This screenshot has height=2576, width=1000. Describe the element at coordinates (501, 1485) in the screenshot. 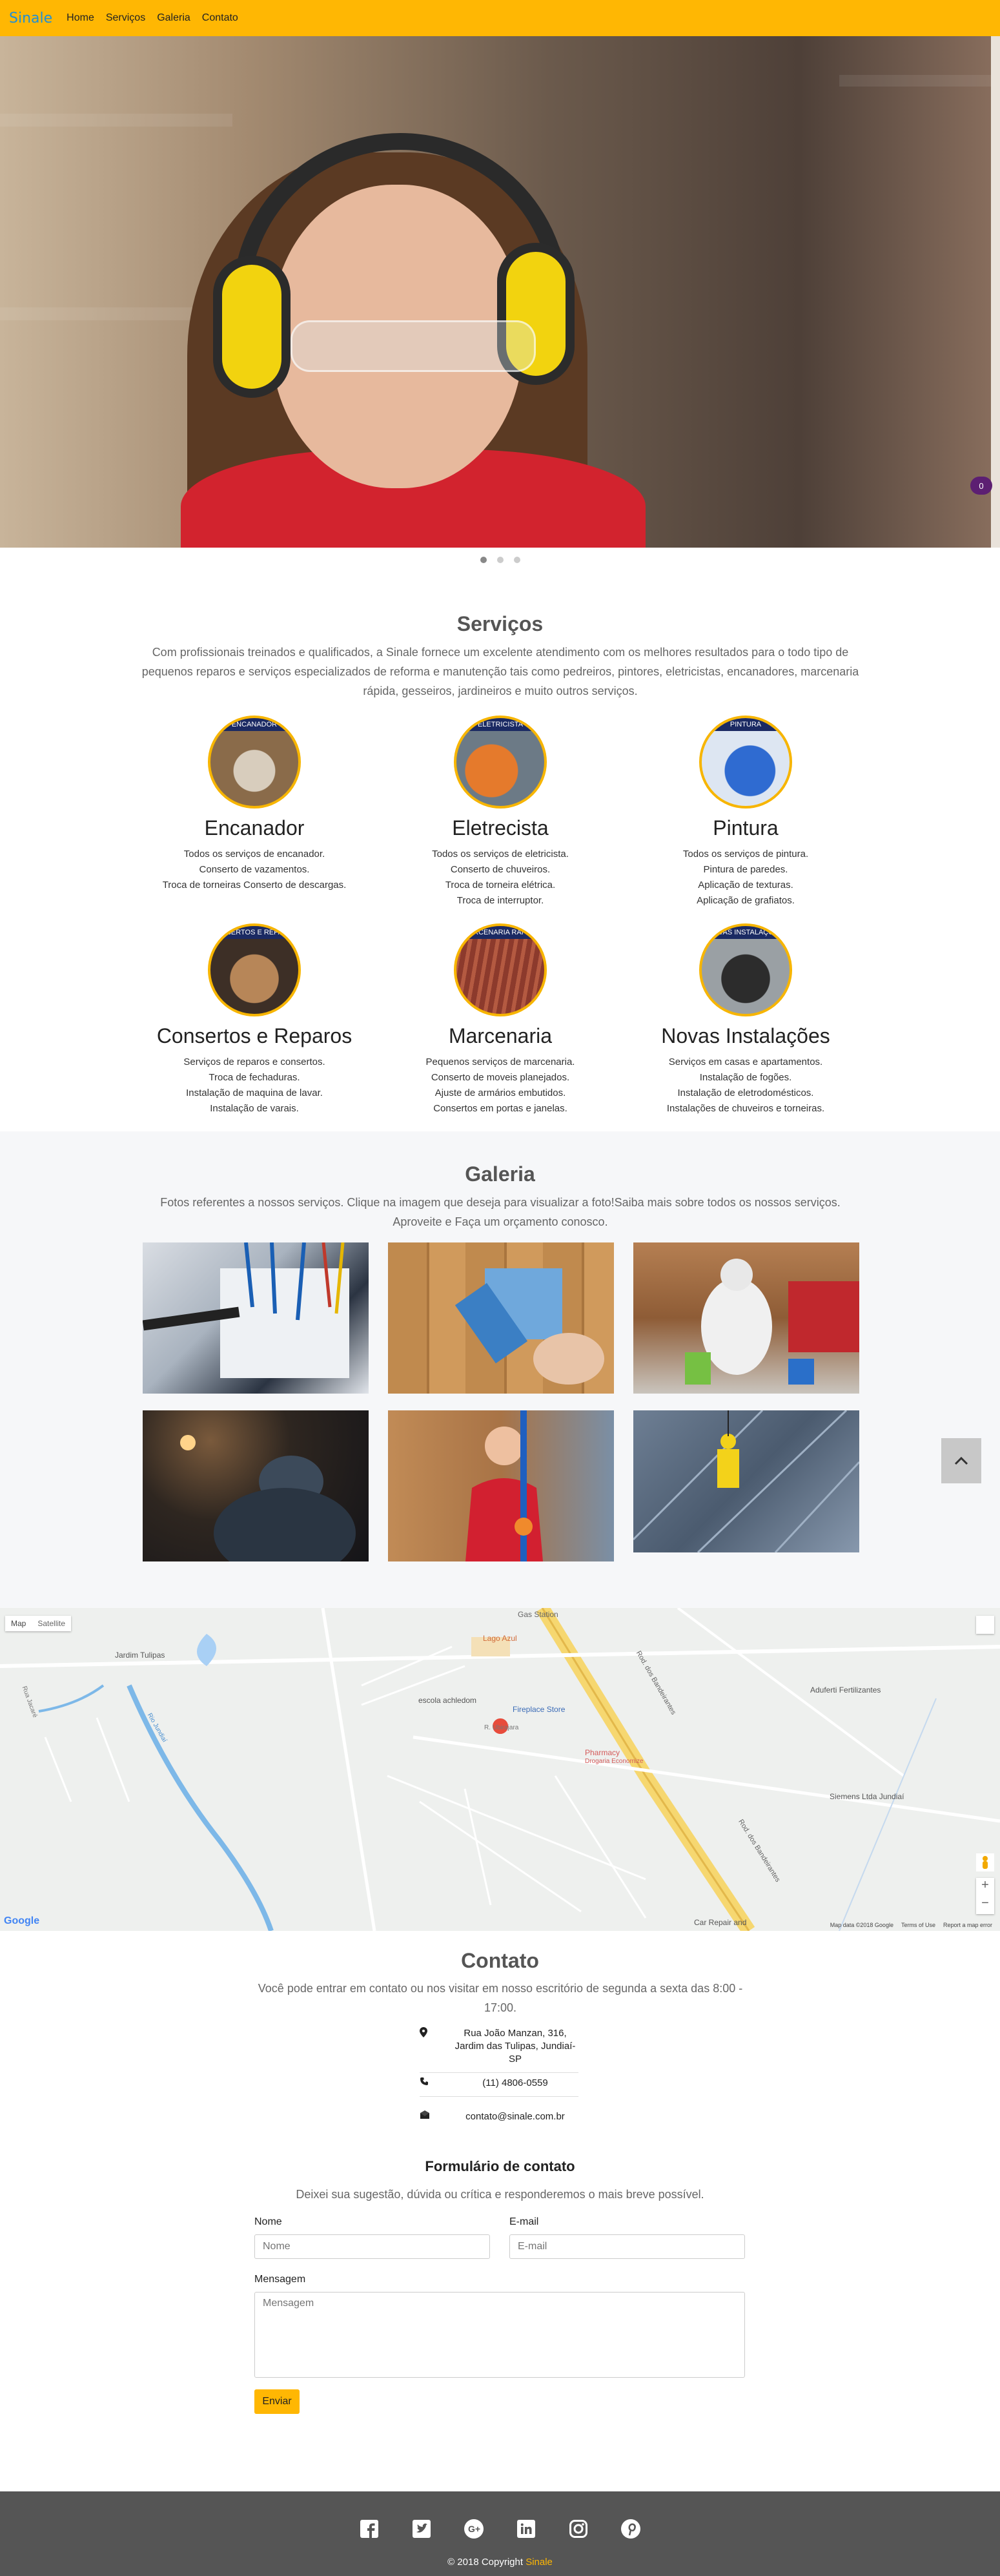

I see `gallery-photo-cleaner-woman` at that location.